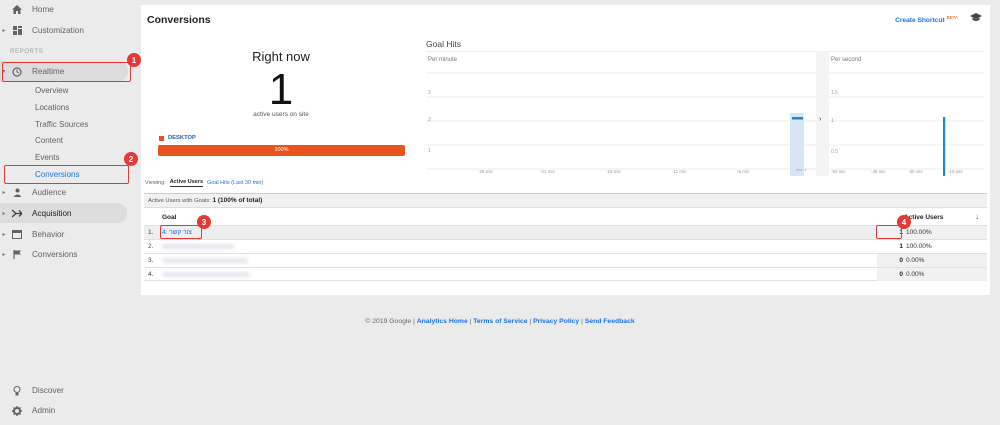  What do you see at coordinates (797, 144) in the screenshot?
I see `current-minute-highlight` at bounding box center [797, 144].